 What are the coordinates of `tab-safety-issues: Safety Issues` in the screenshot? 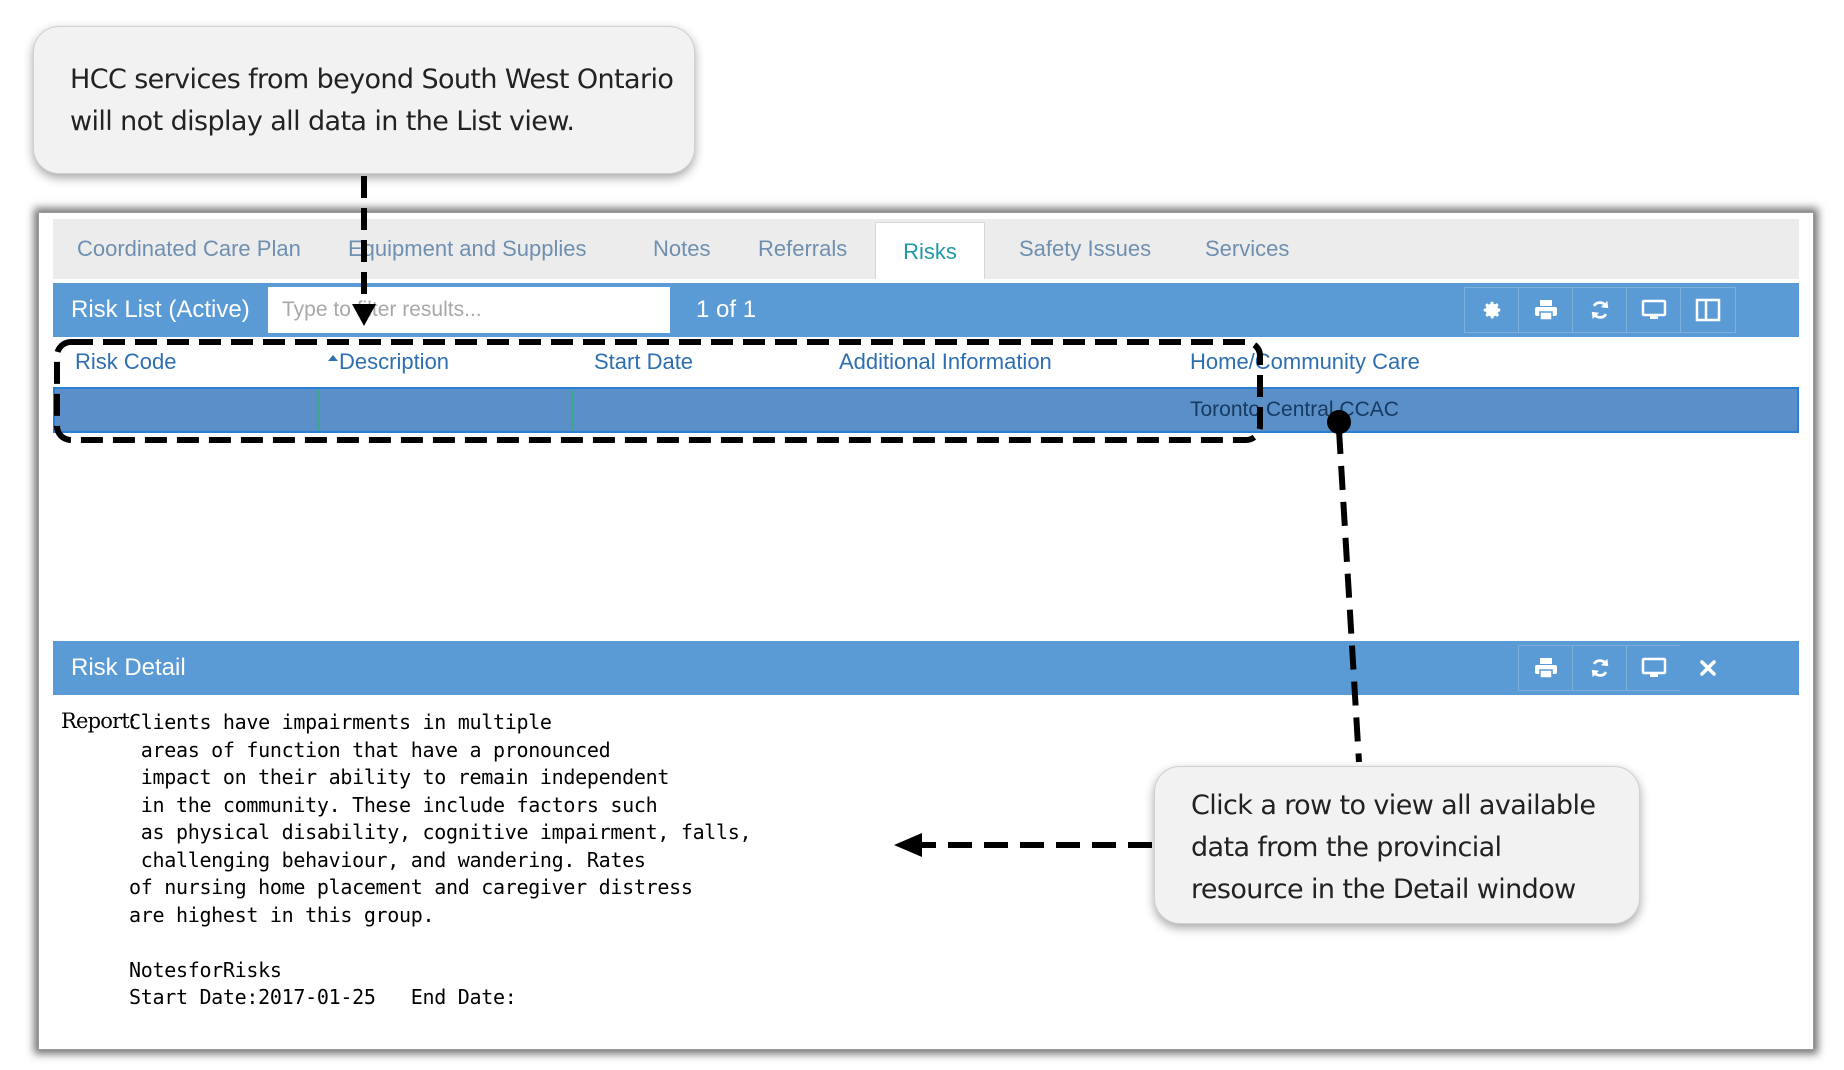 It's located at (1085, 249).